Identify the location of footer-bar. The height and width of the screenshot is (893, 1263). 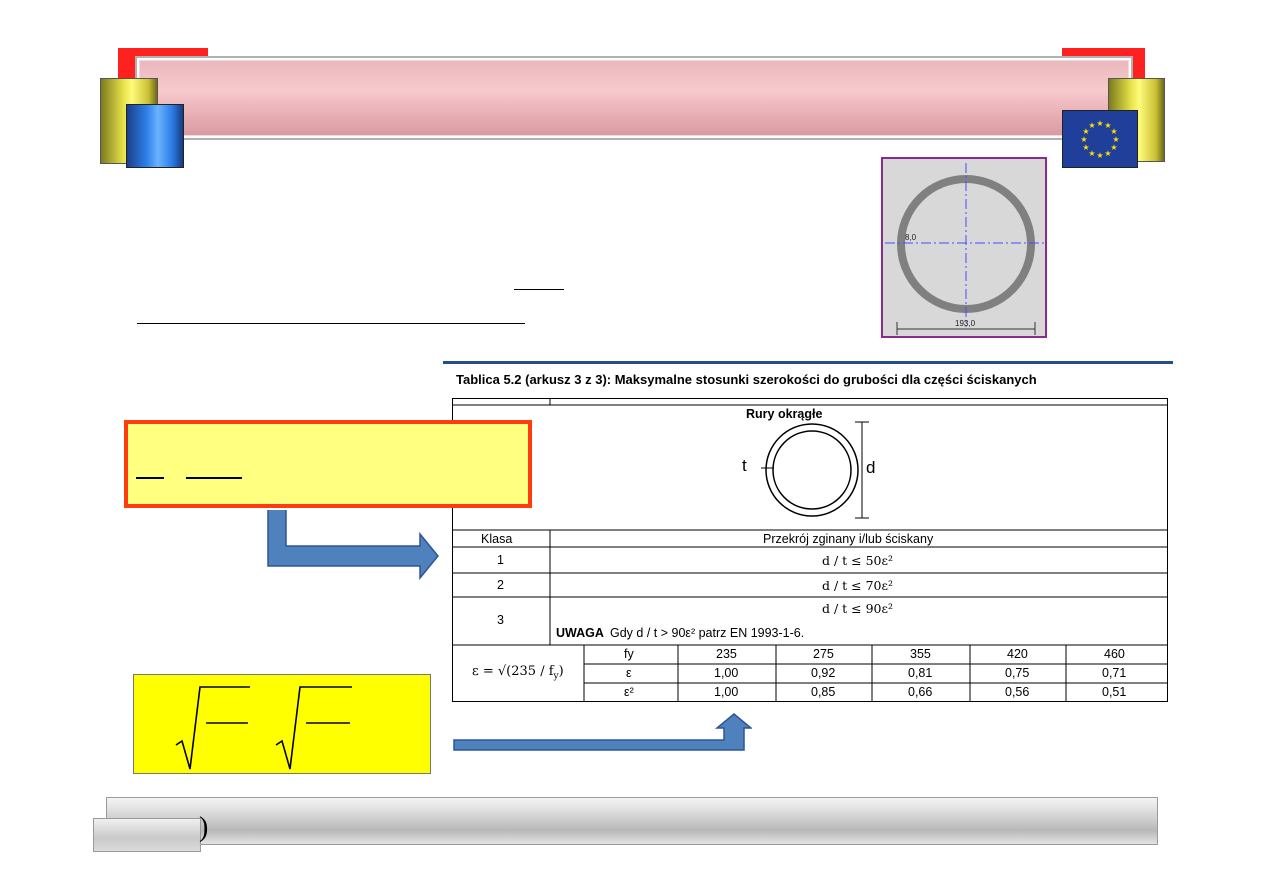
(632, 821).